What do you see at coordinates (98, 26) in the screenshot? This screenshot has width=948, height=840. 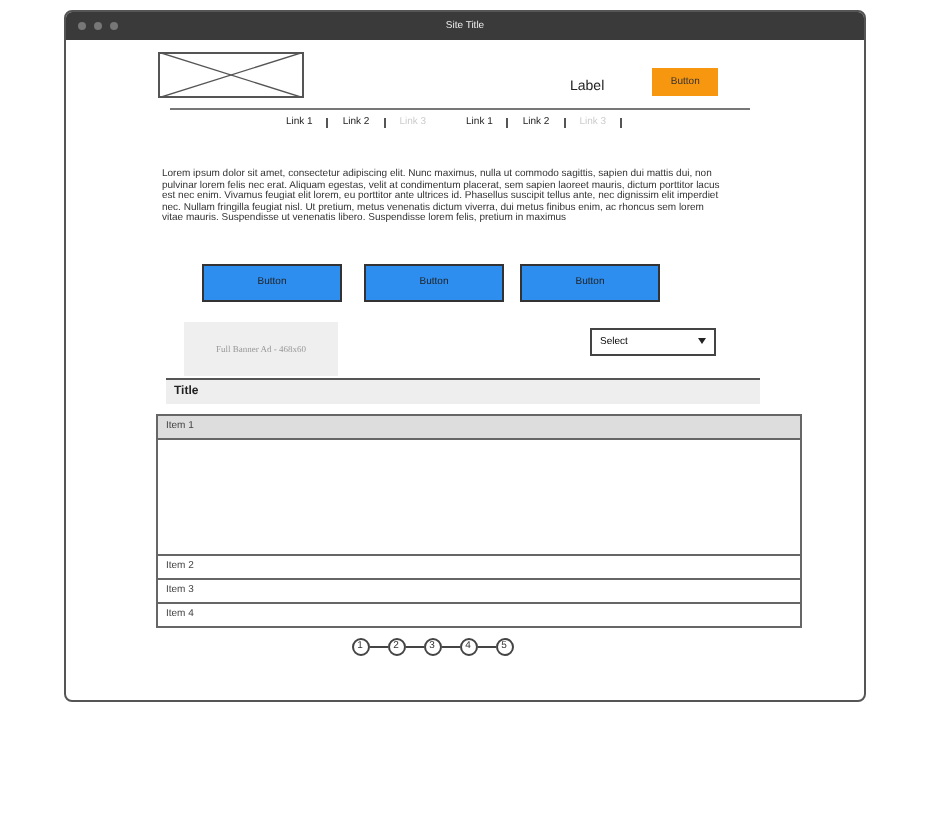 I see `window-controls-icon` at bounding box center [98, 26].